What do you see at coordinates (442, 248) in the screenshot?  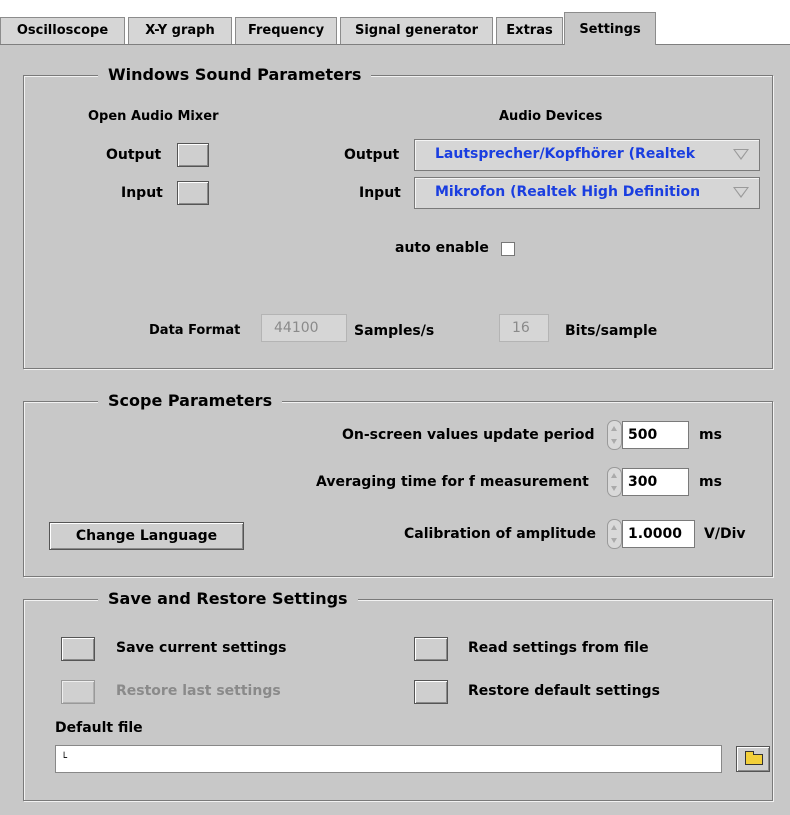 I see `auto-enable-label: auto enable` at bounding box center [442, 248].